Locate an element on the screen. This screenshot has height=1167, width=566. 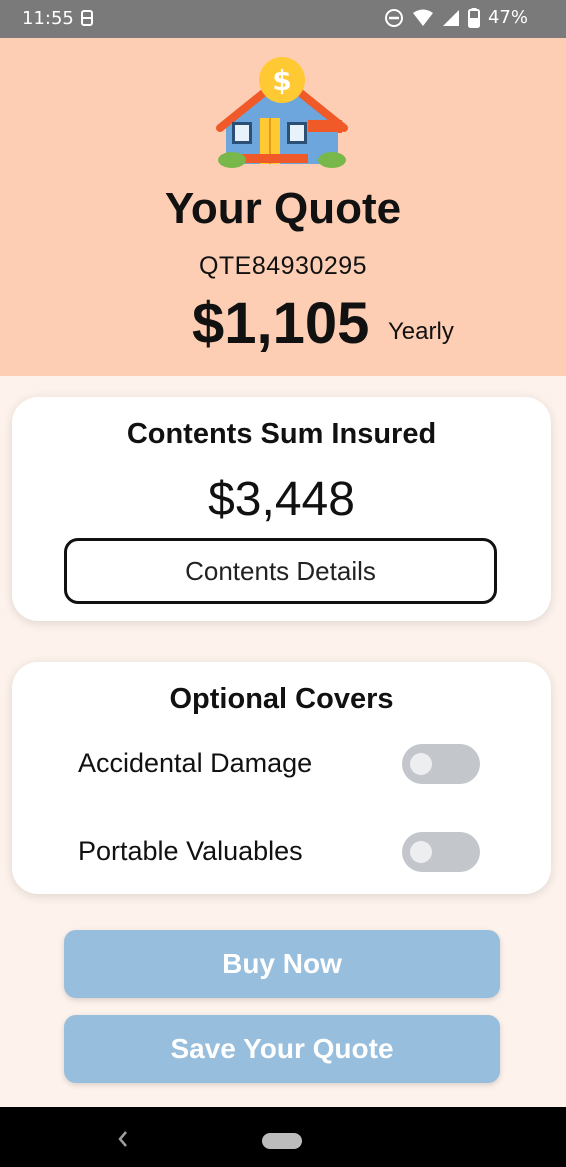
accidental-damage-toggle is located at coordinates (441, 764).